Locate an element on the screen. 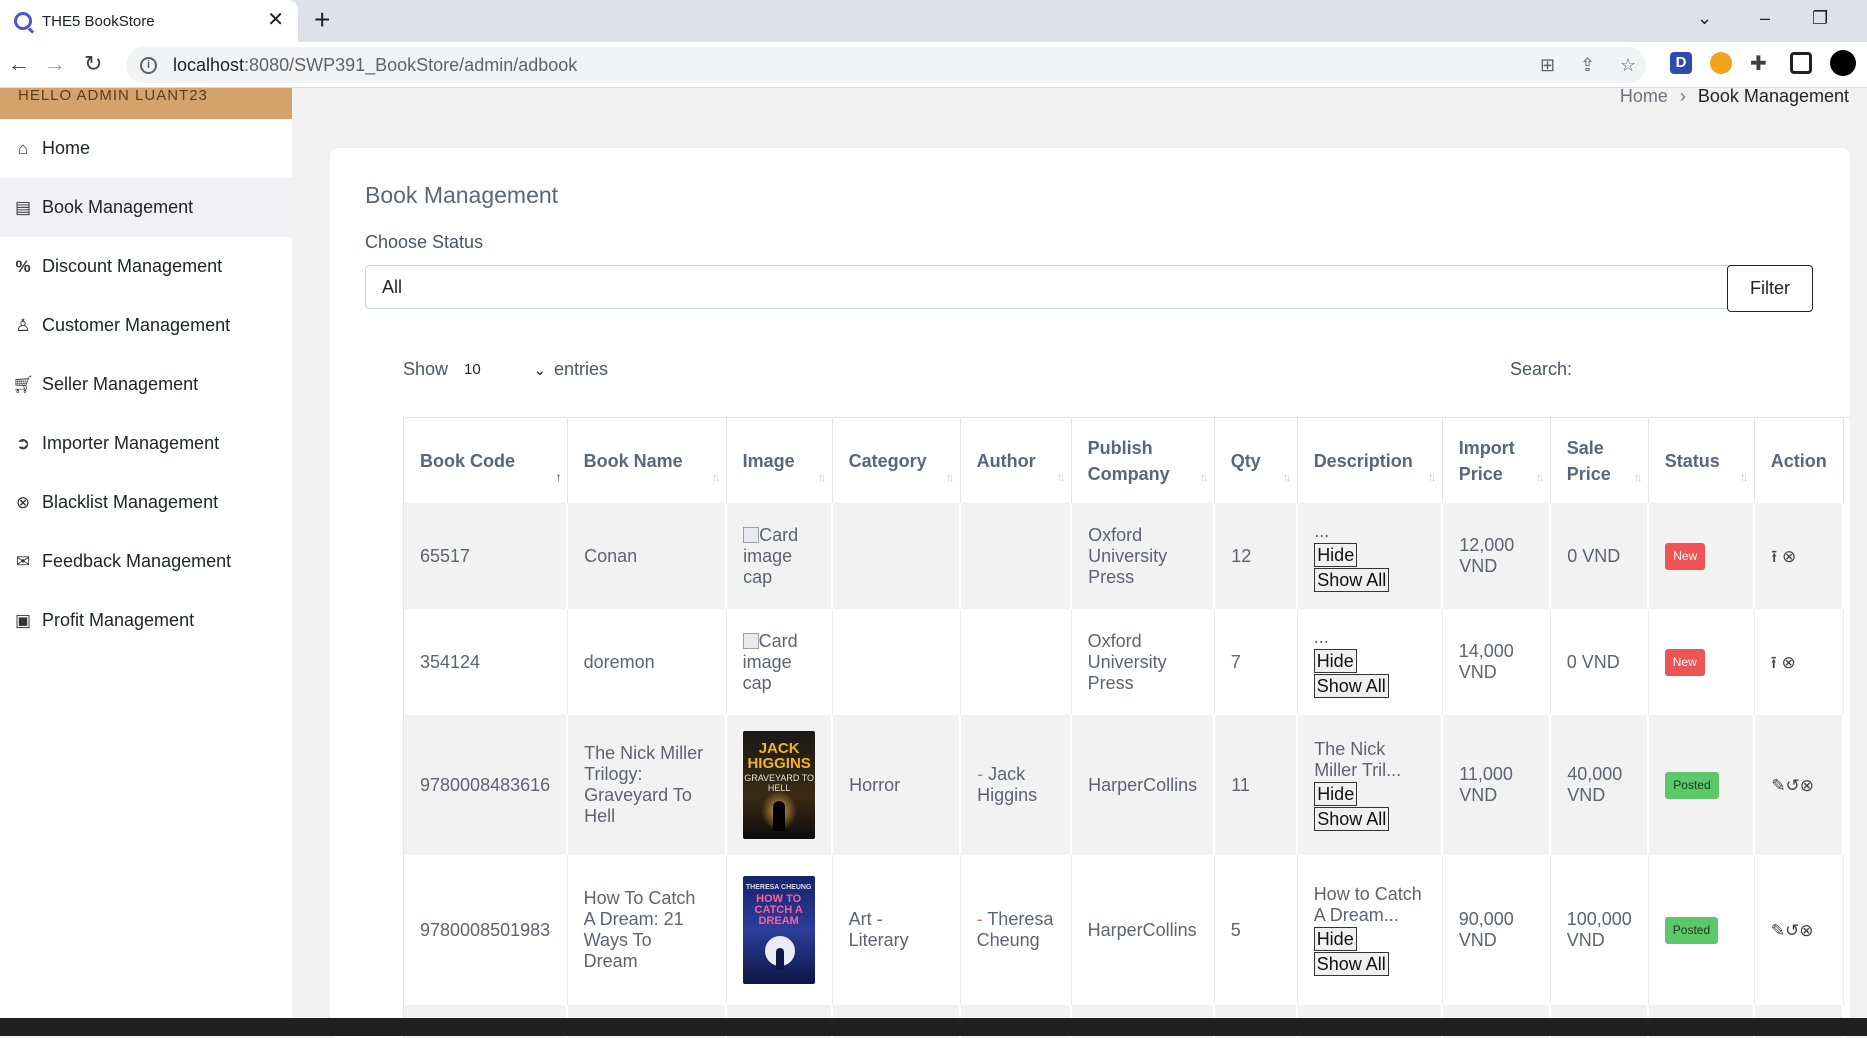  share-icon: ⇪ is located at coordinates (1587, 65).